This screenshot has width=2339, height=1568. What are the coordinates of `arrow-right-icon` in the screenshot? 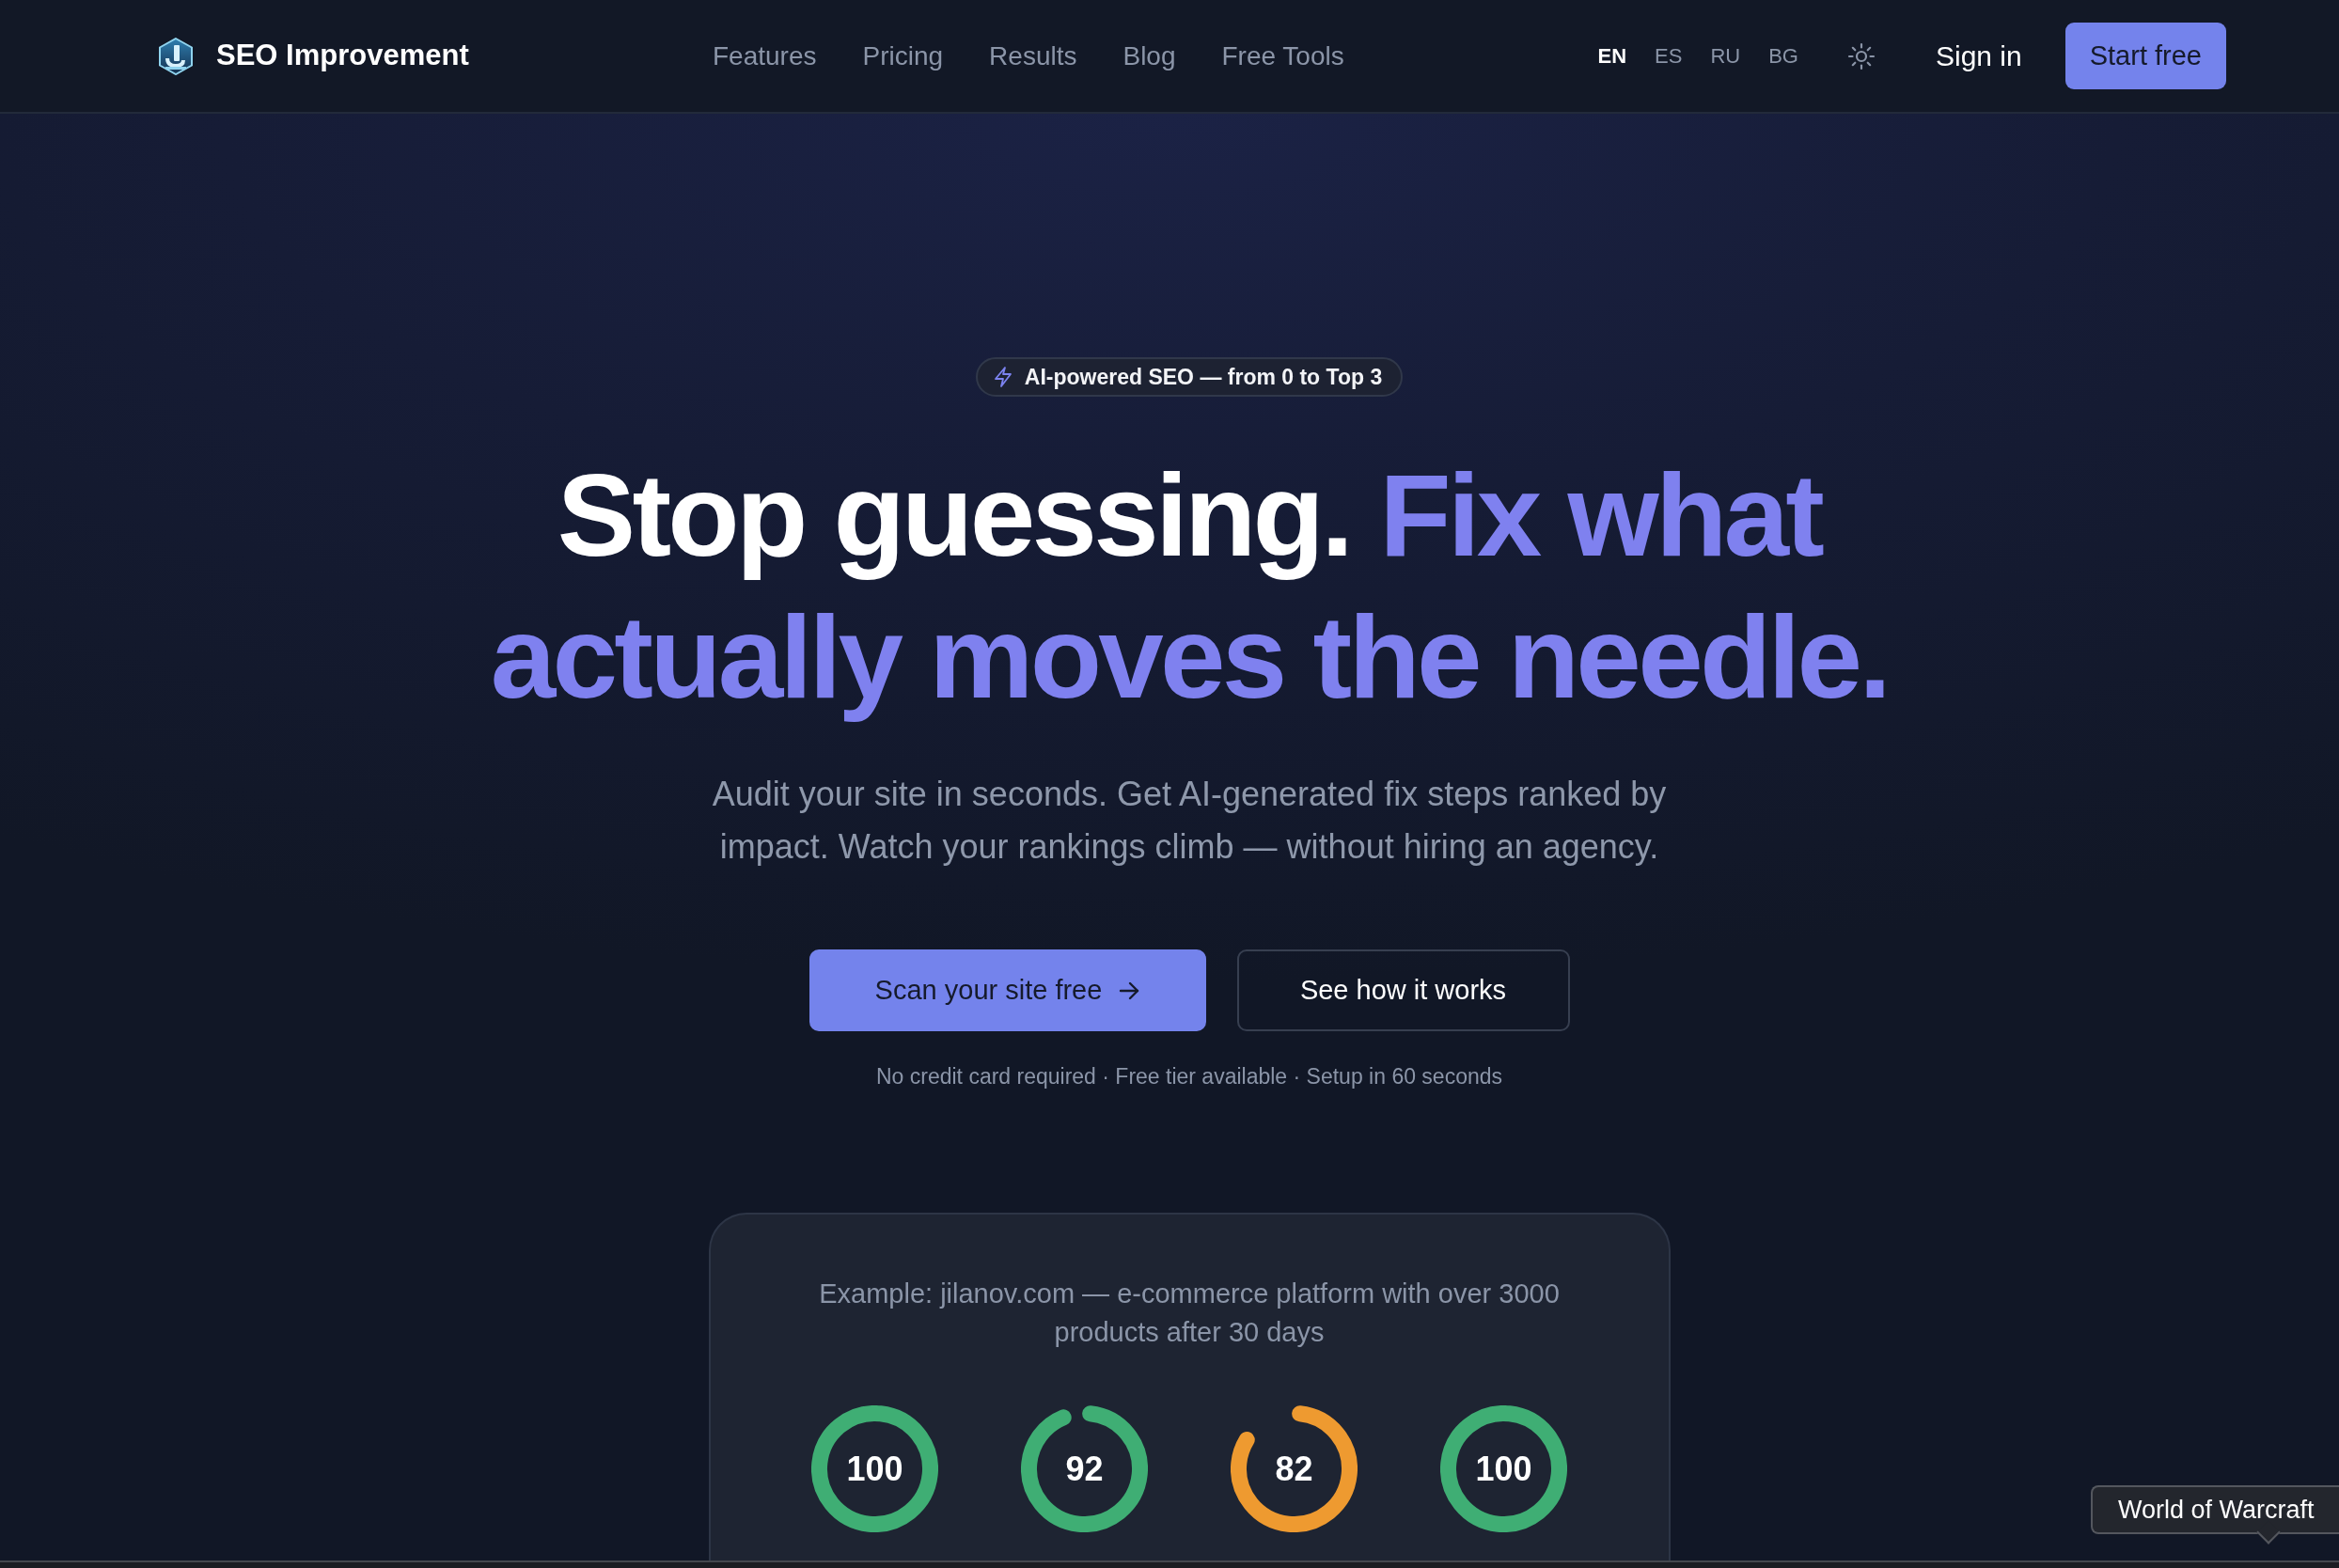 It's located at (1129, 991).